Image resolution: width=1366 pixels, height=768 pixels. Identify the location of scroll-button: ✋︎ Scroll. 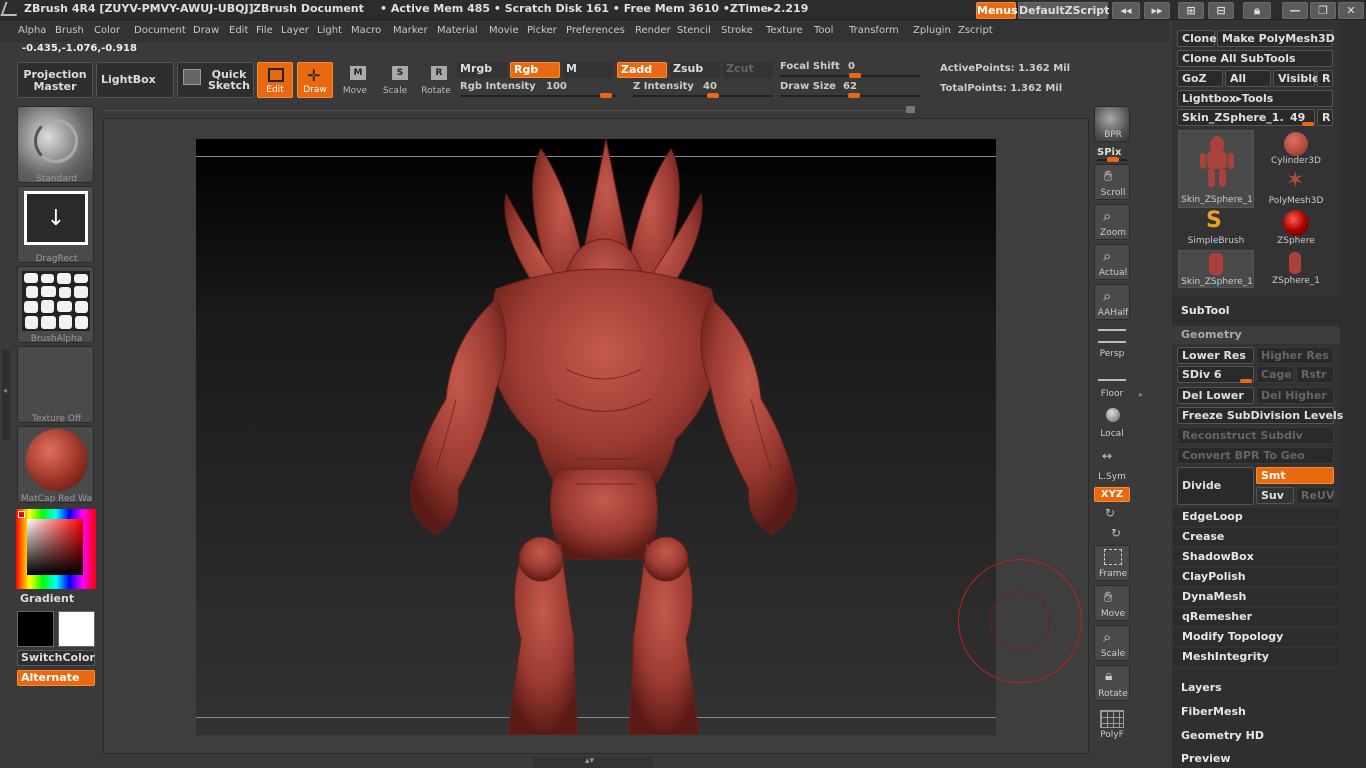
(1112, 182).